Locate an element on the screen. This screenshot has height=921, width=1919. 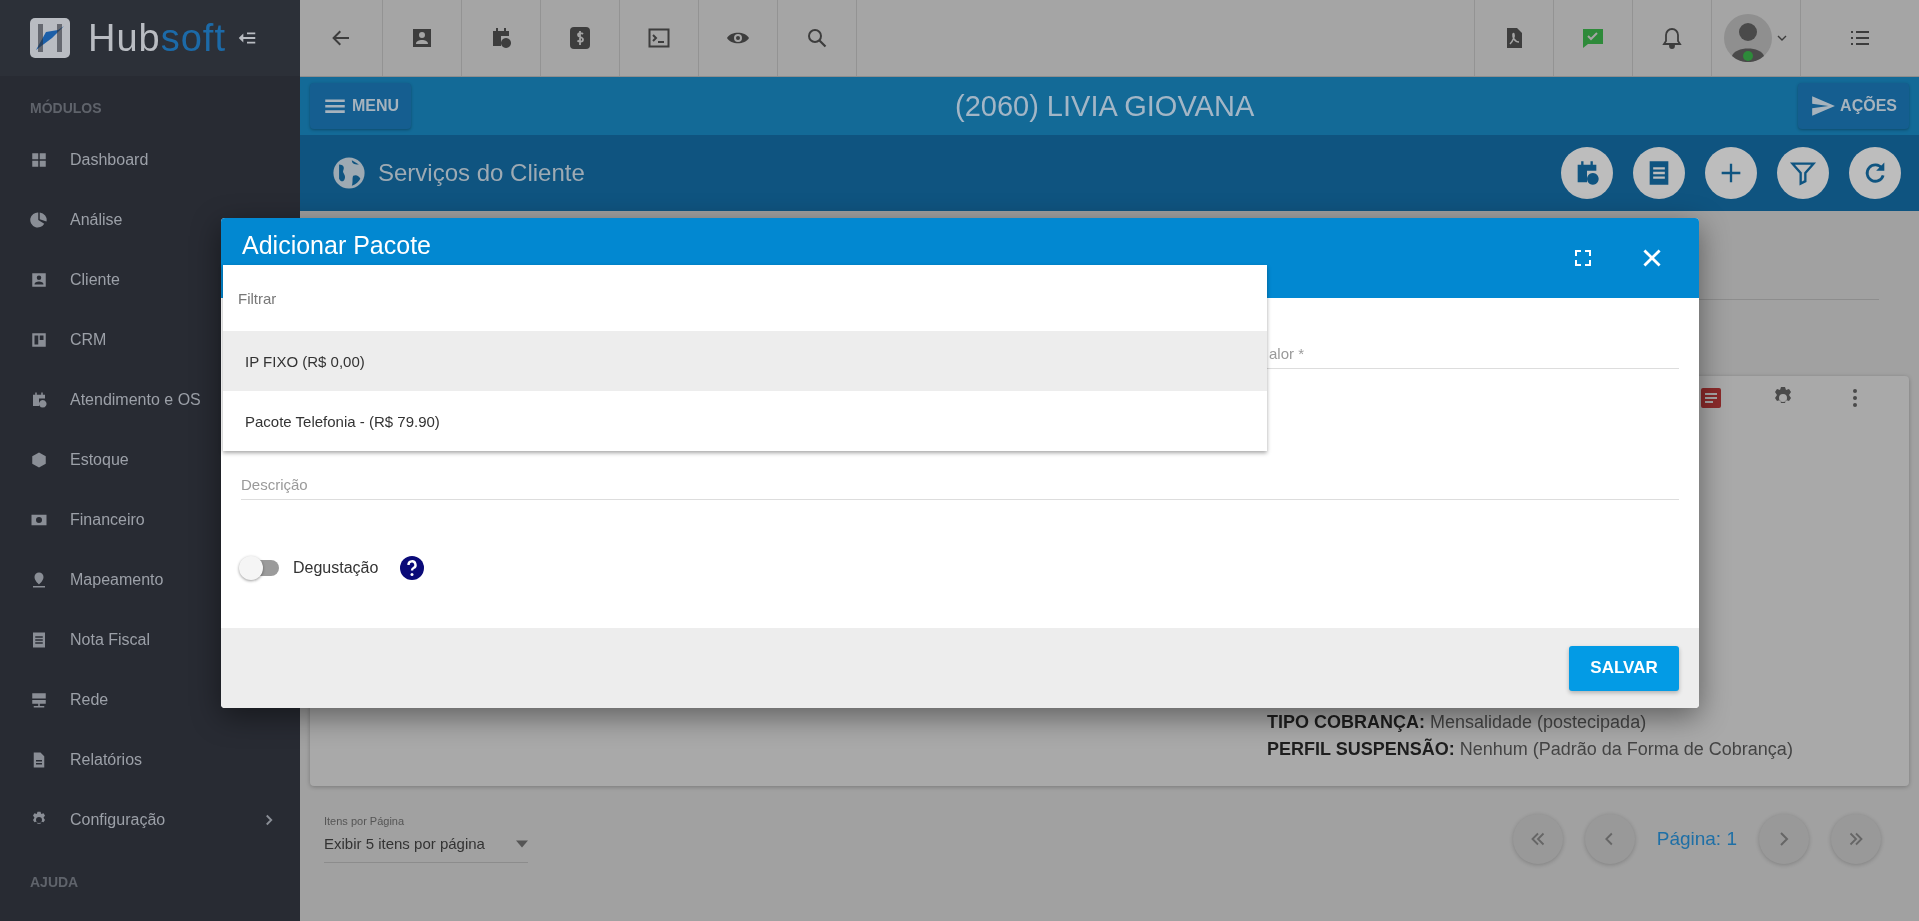
section-heading: AJUDA is located at coordinates (54, 882).